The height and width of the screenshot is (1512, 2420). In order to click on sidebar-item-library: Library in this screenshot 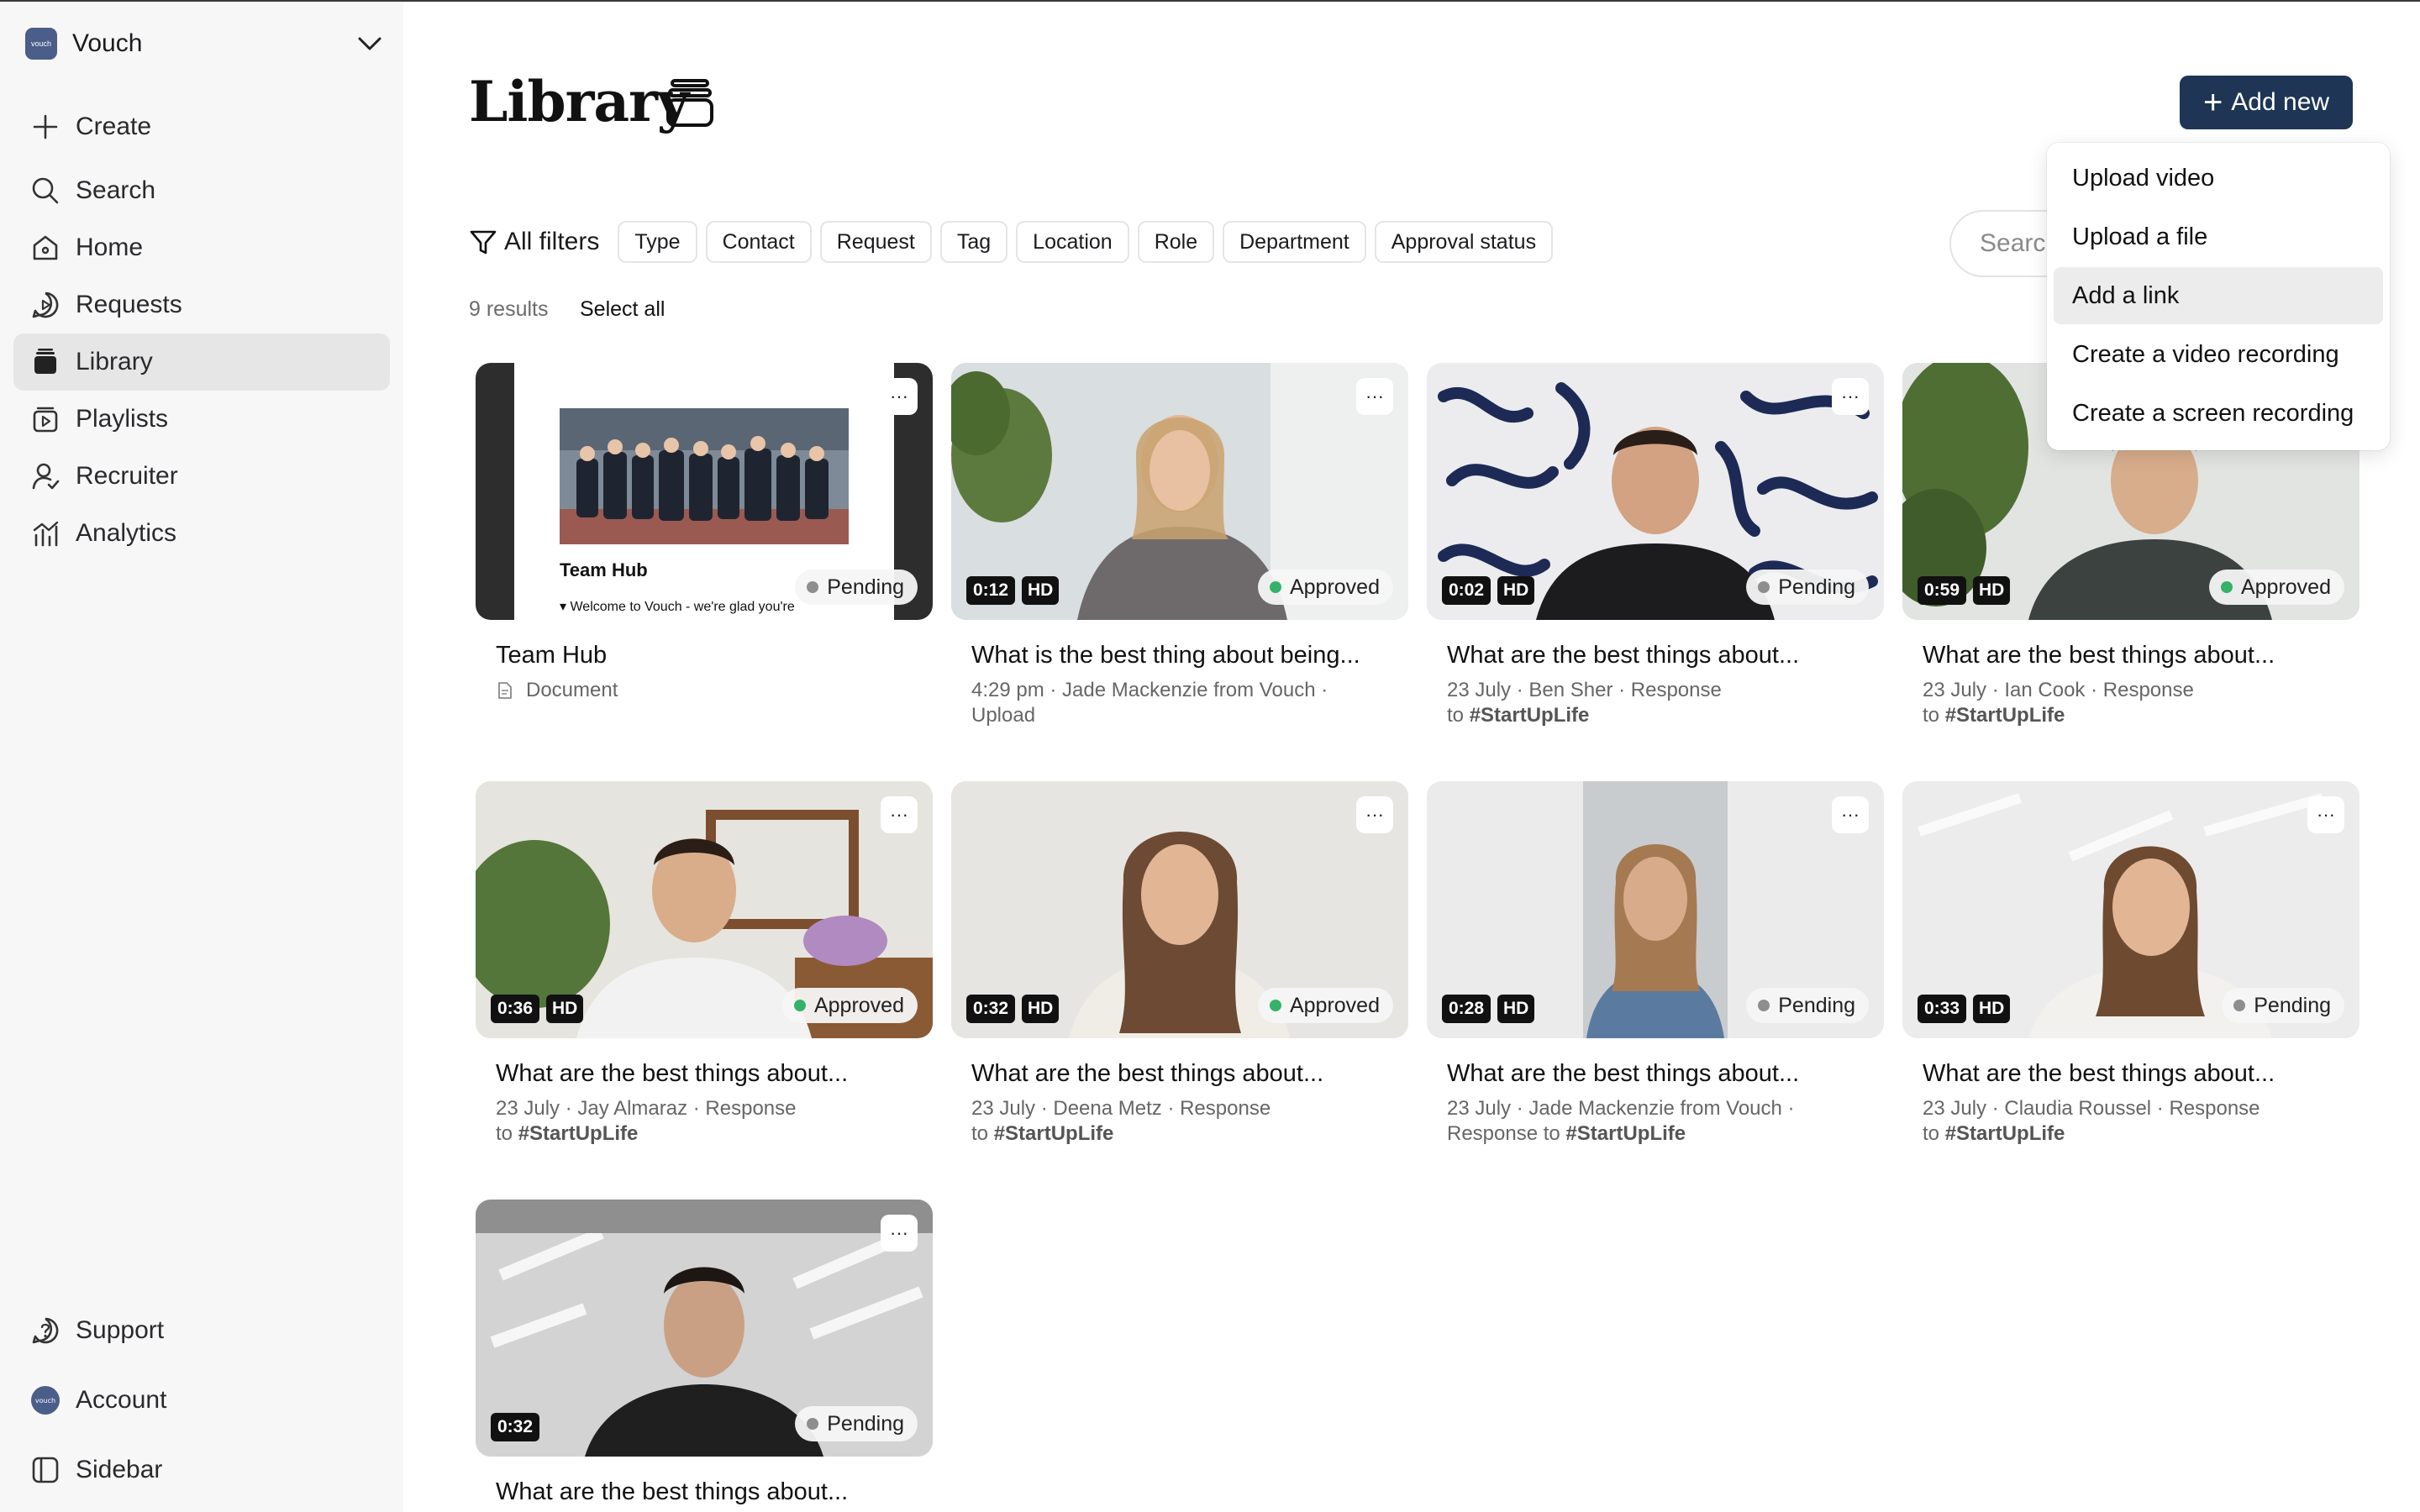, I will do `click(202, 362)`.